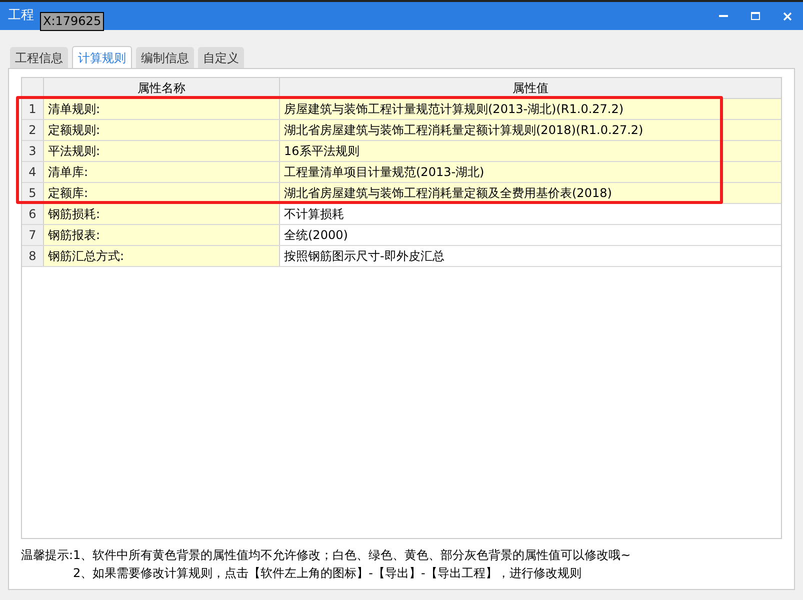 The image size is (803, 600). I want to click on row-number: 6, so click(33, 214).